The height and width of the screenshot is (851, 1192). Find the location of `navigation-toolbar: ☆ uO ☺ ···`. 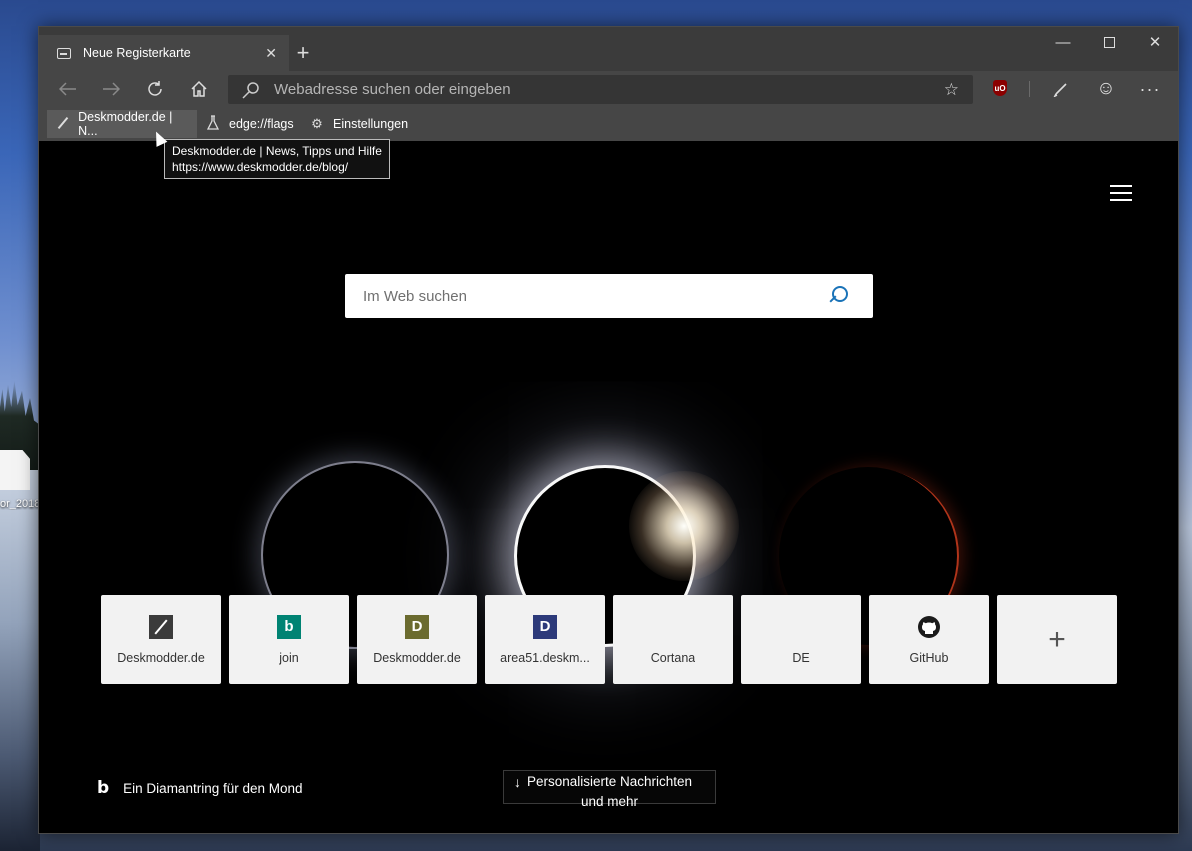

navigation-toolbar: ☆ uO ☺ ··· is located at coordinates (608, 89).